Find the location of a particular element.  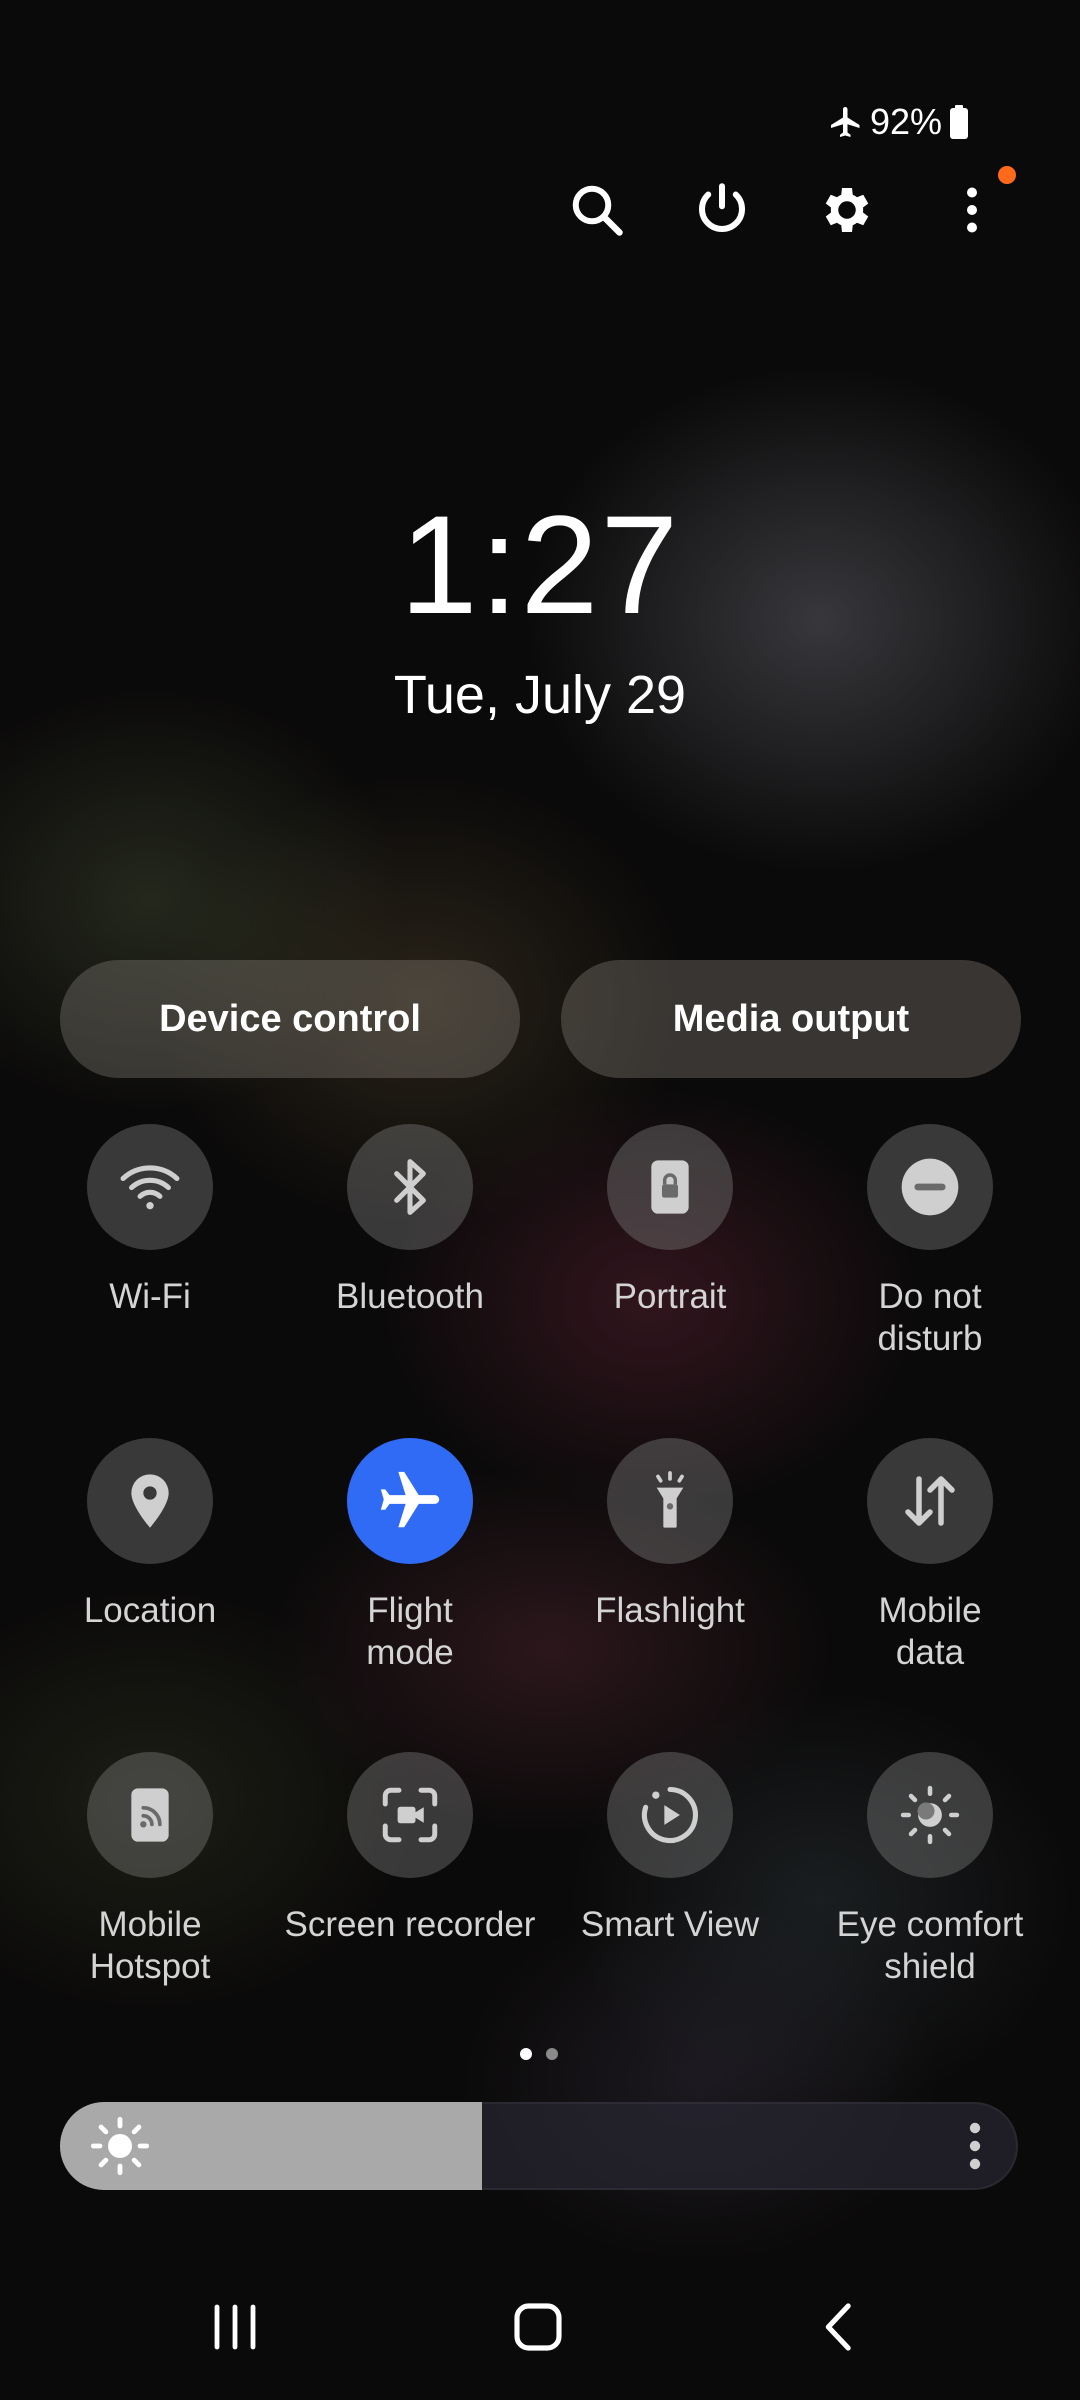

battery-percent: 92% is located at coordinates (905, 121).